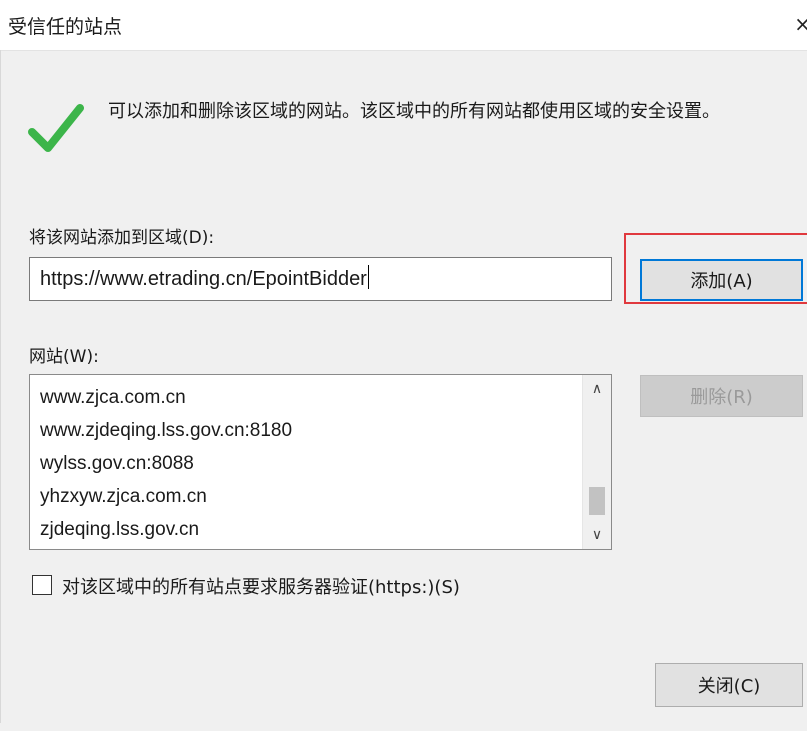  I want to click on remove-button: 删除(R), so click(721, 396).